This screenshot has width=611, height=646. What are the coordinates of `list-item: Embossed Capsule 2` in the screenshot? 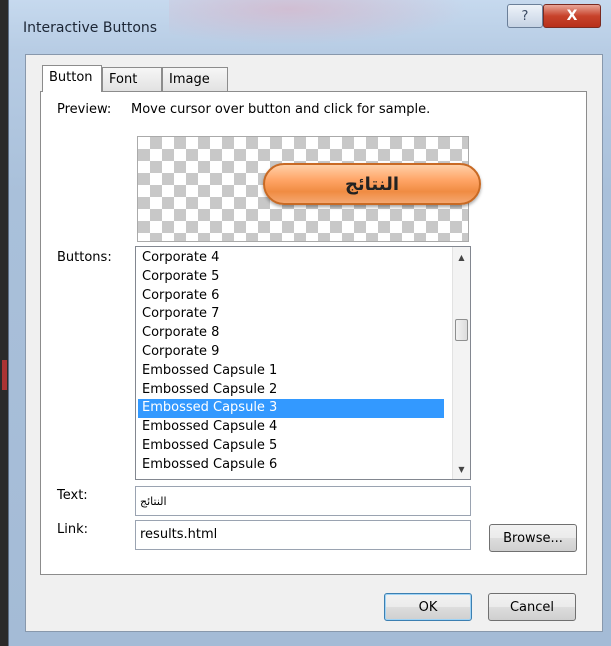 It's located at (291, 390).